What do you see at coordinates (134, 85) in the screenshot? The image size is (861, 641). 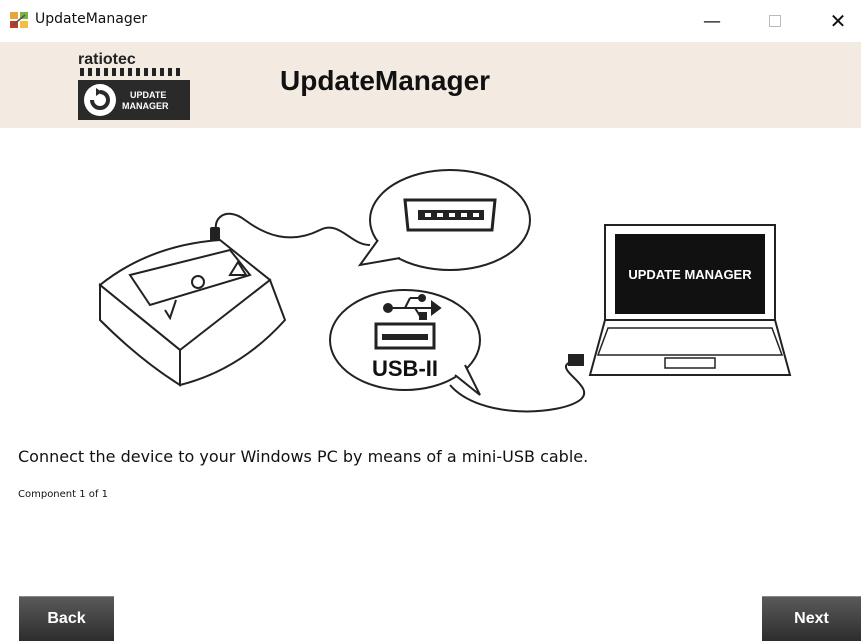 I see `ratiotec-logo: ratiotec UPDATE MANAGER` at bounding box center [134, 85].